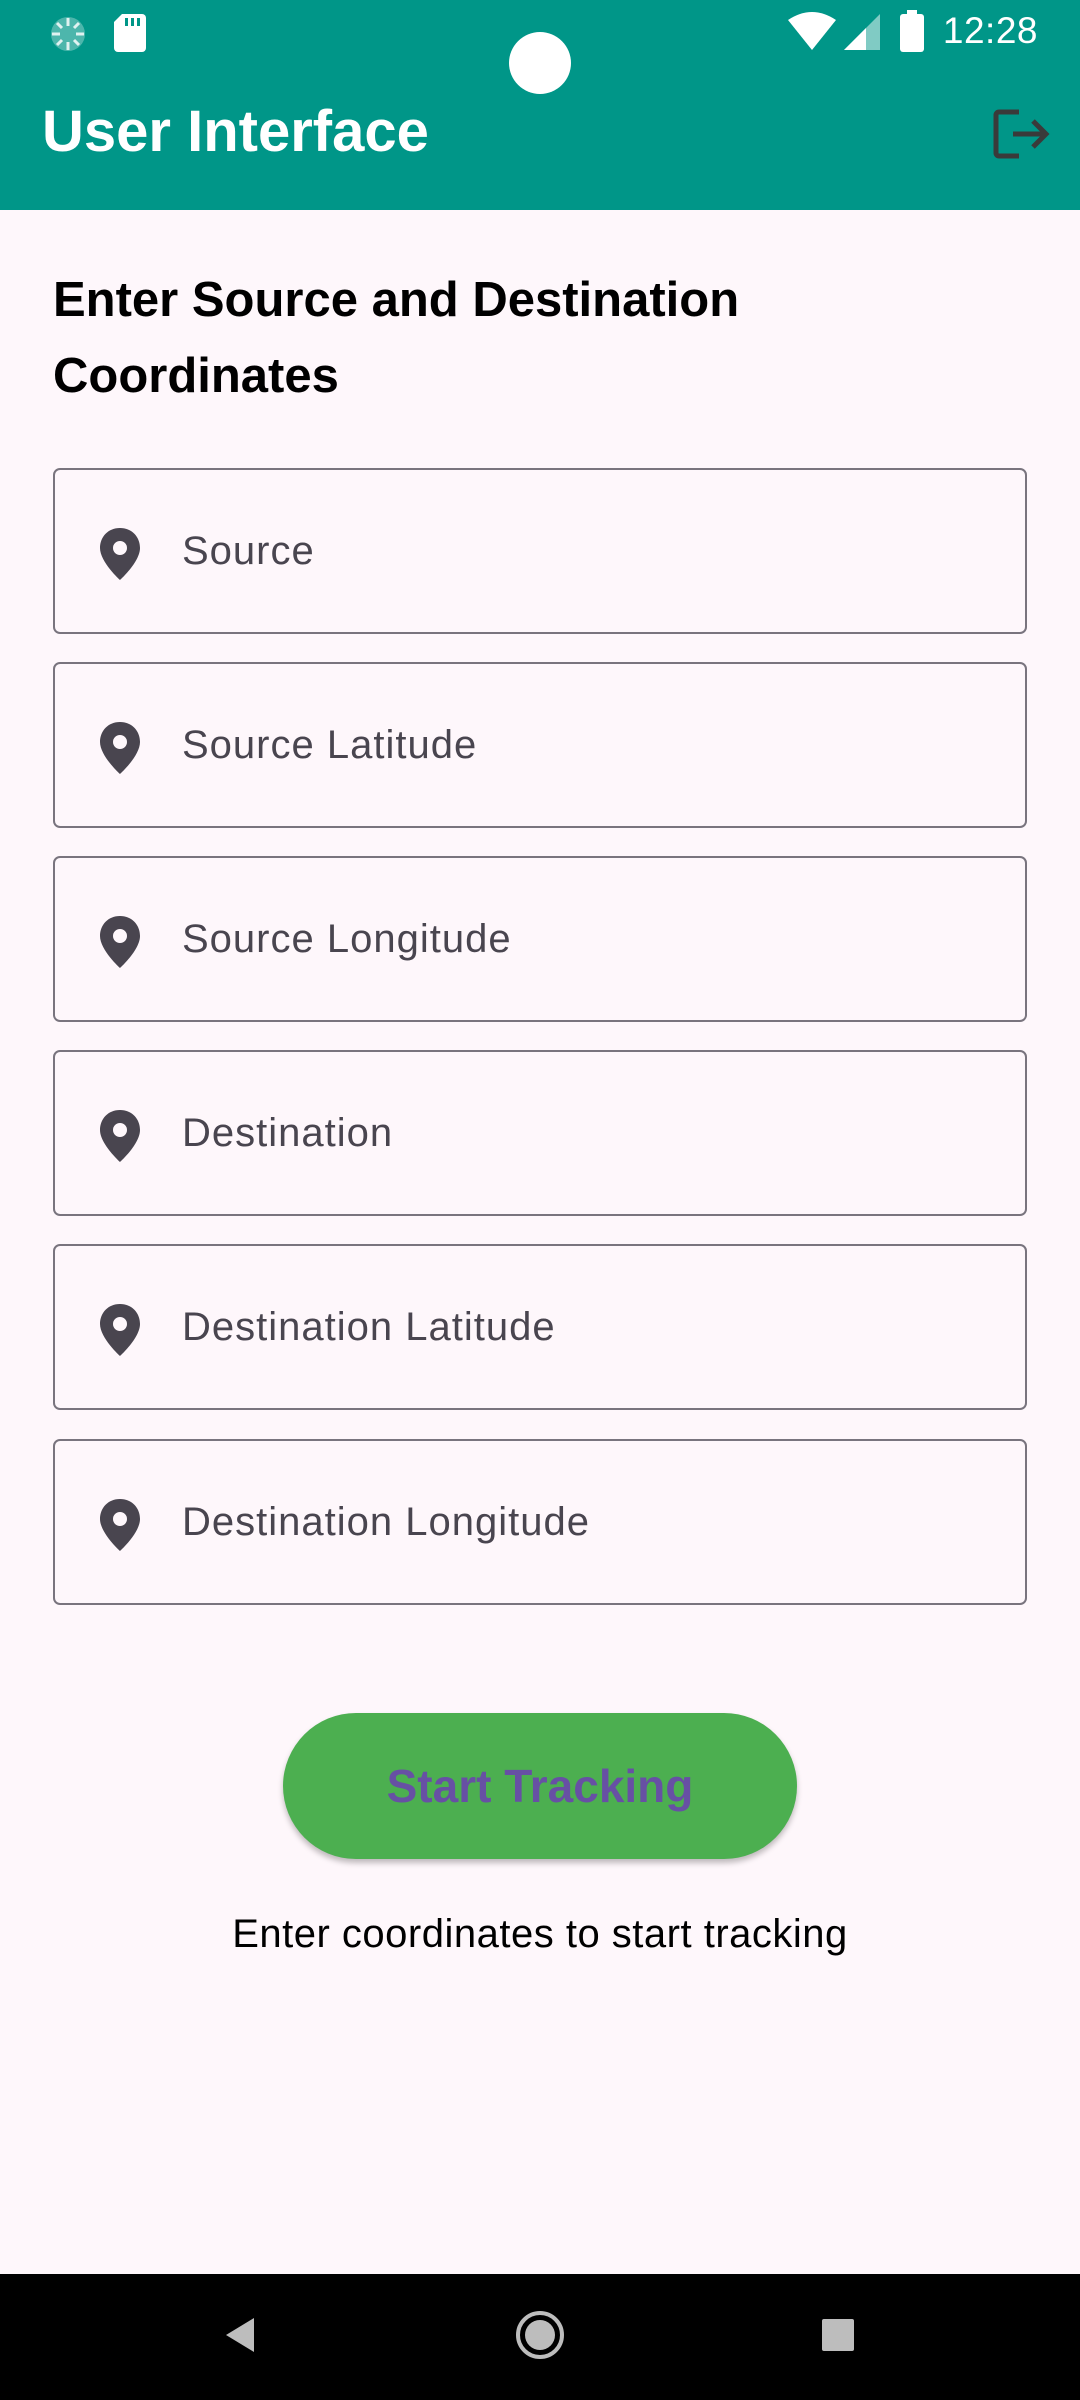  What do you see at coordinates (540, 1786) in the screenshot?
I see `start-tracking-button: Start Tracking` at bounding box center [540, 1786].